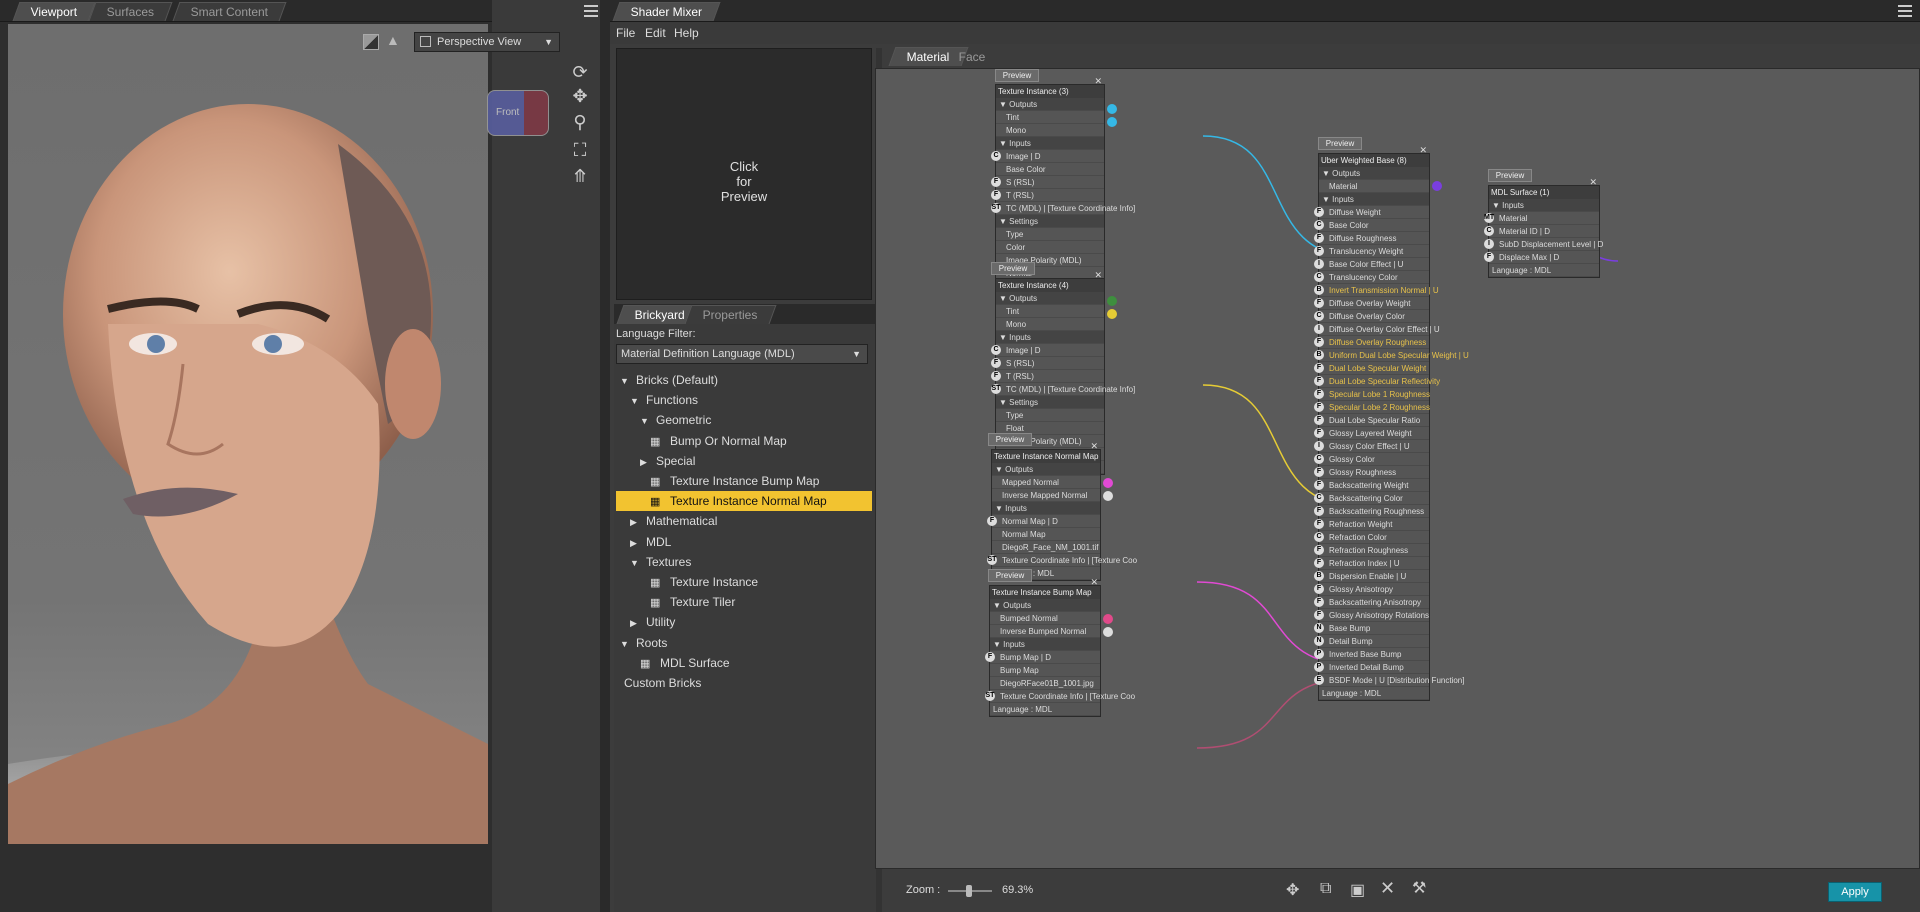 The image size is (1920, 912). I want to click on shader-mixer-menu-icon, so click(1905, 11).